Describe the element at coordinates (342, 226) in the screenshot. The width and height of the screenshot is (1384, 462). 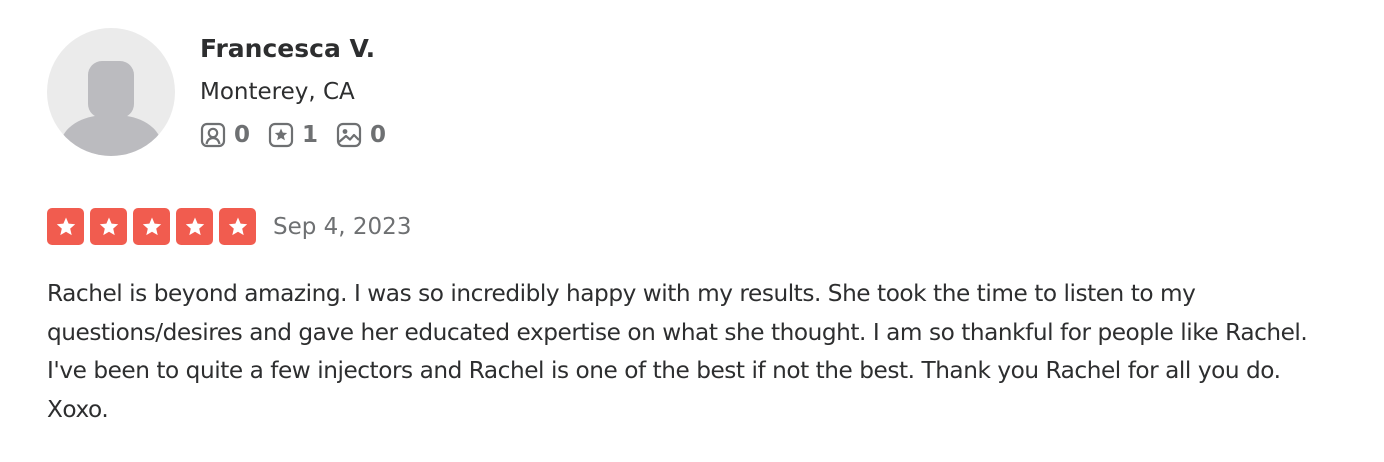
I see `review-date: Sep 4, 2023` at that location.